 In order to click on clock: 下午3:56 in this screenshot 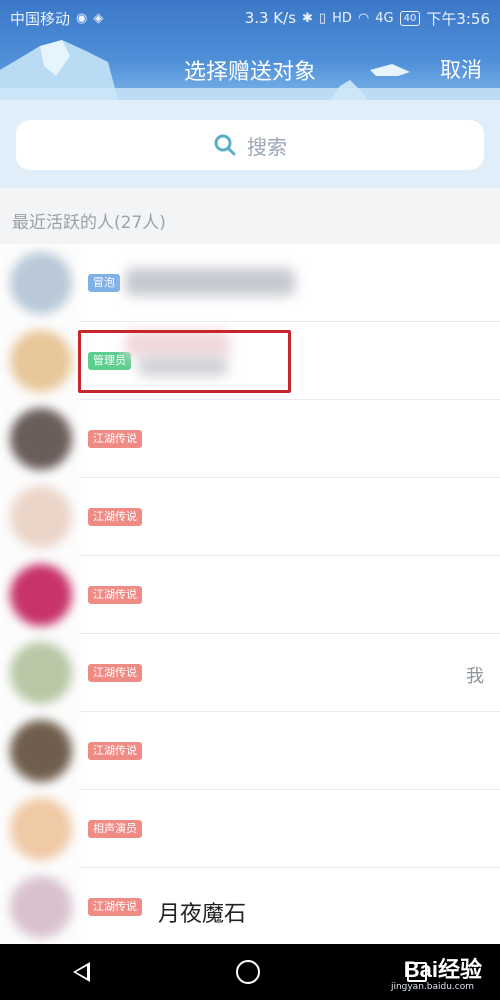, I will do `click(458, 18)`.